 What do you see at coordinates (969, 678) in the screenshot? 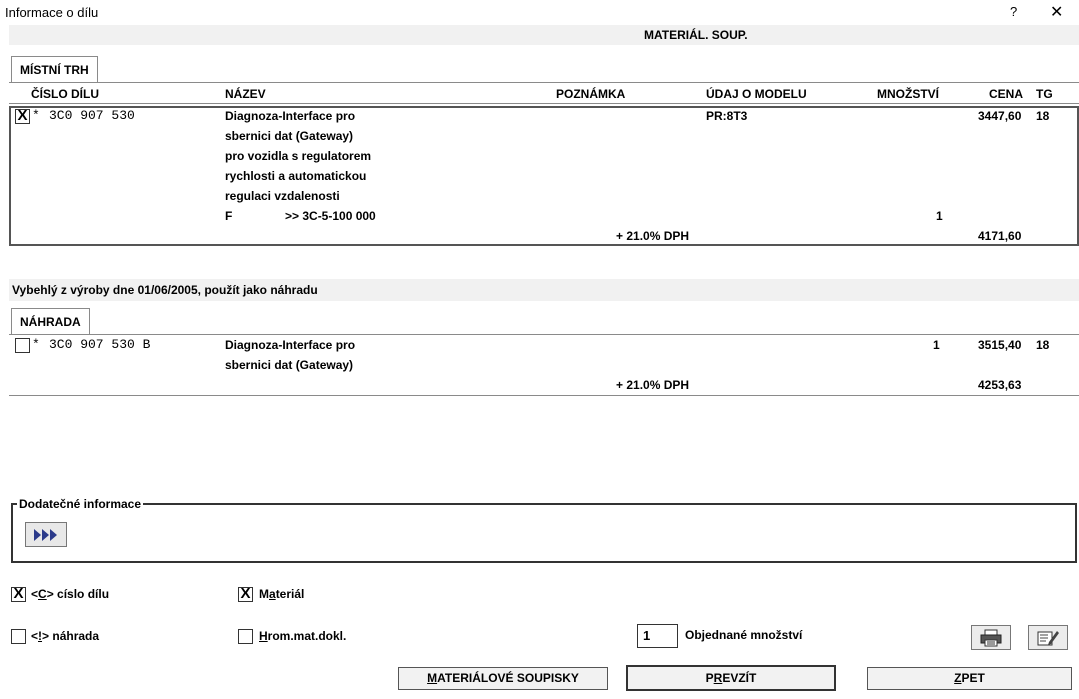
I see `back-button: ZPET` at bounding box center [969, 678].